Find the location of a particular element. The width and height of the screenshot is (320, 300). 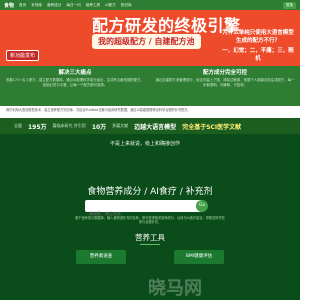

feature-controllable-title: 配方成分完全可控 is located at coordinates (224, 73).